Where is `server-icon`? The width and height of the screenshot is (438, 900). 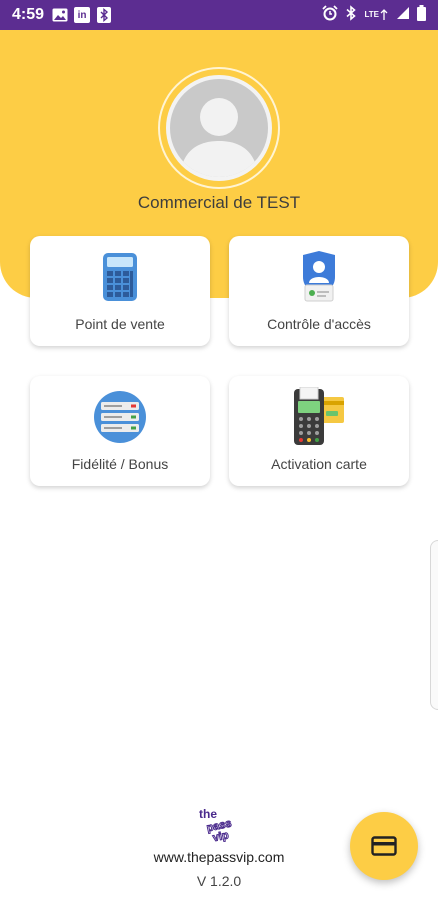 server-icon is located at coordinates (120, 417).